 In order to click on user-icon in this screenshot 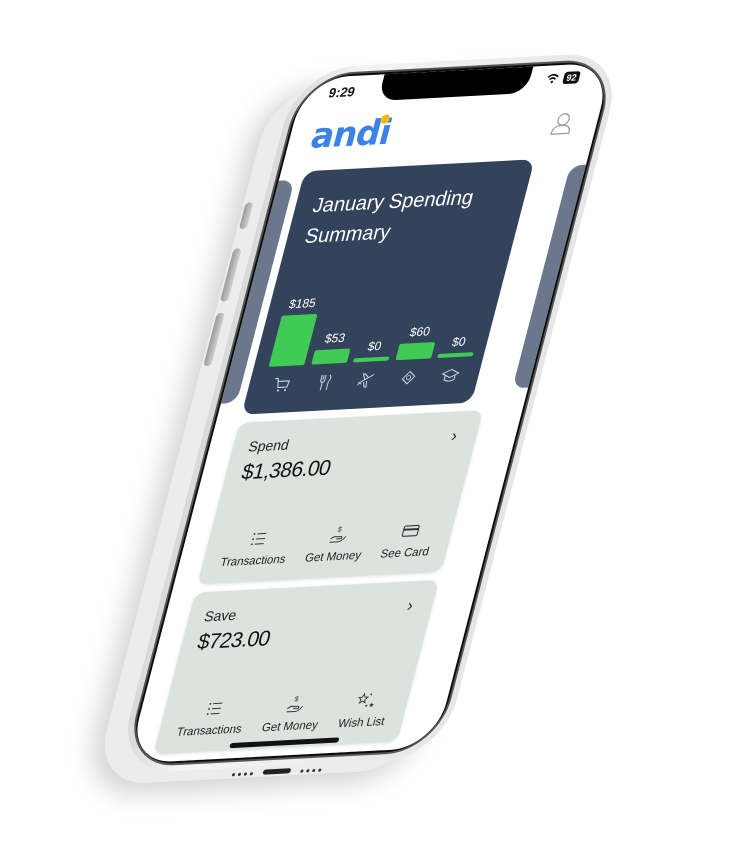, I will do `click(562, 124)`.